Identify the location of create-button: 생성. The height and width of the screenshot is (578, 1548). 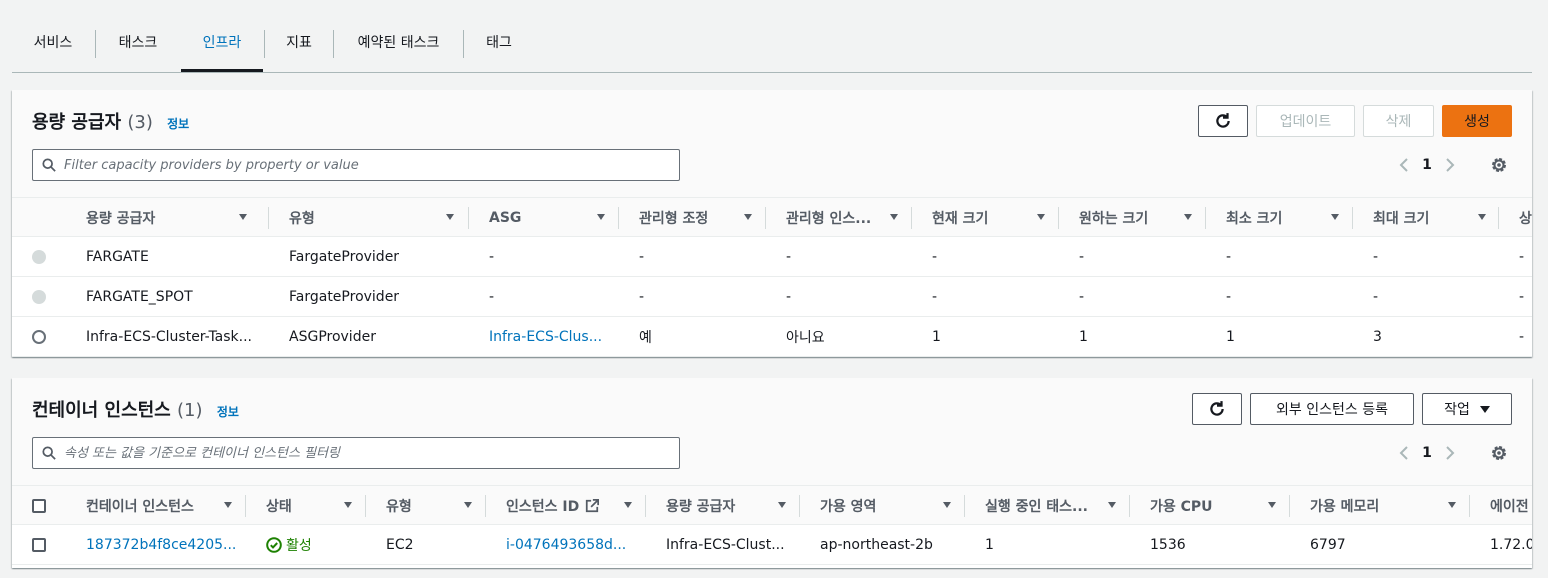
(1477, 121).